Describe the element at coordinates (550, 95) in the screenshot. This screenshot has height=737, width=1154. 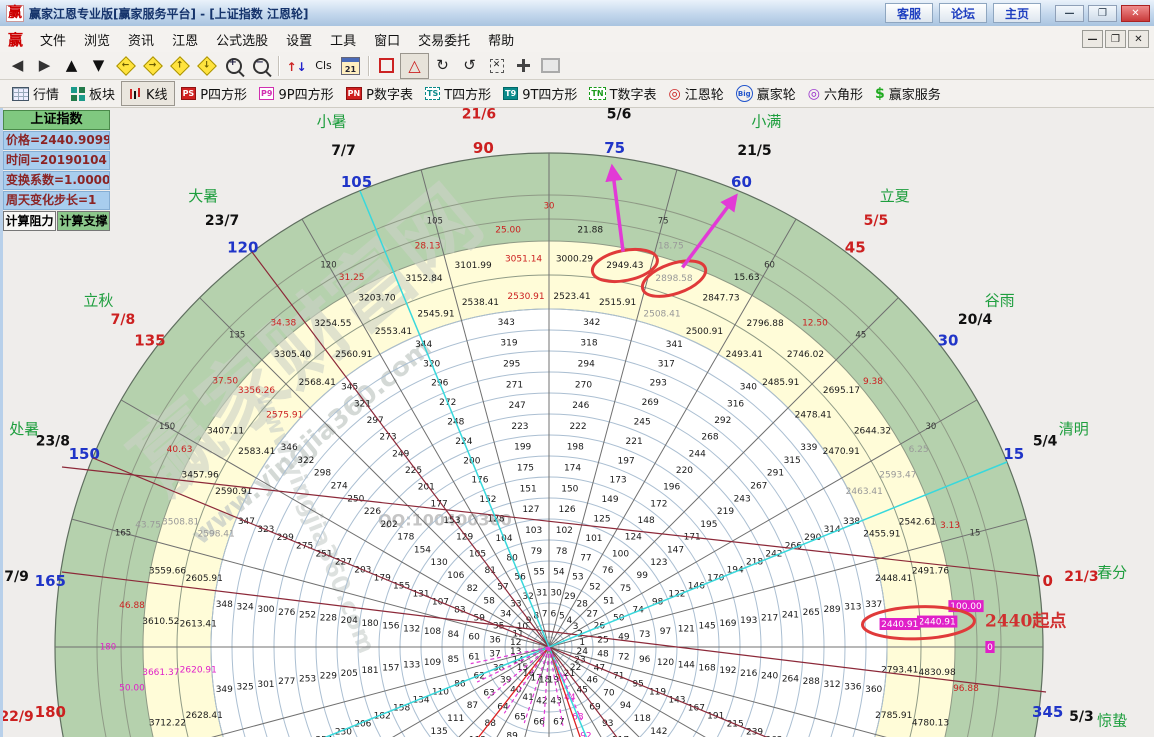
I see `view-label: 9T四方形` at that location.